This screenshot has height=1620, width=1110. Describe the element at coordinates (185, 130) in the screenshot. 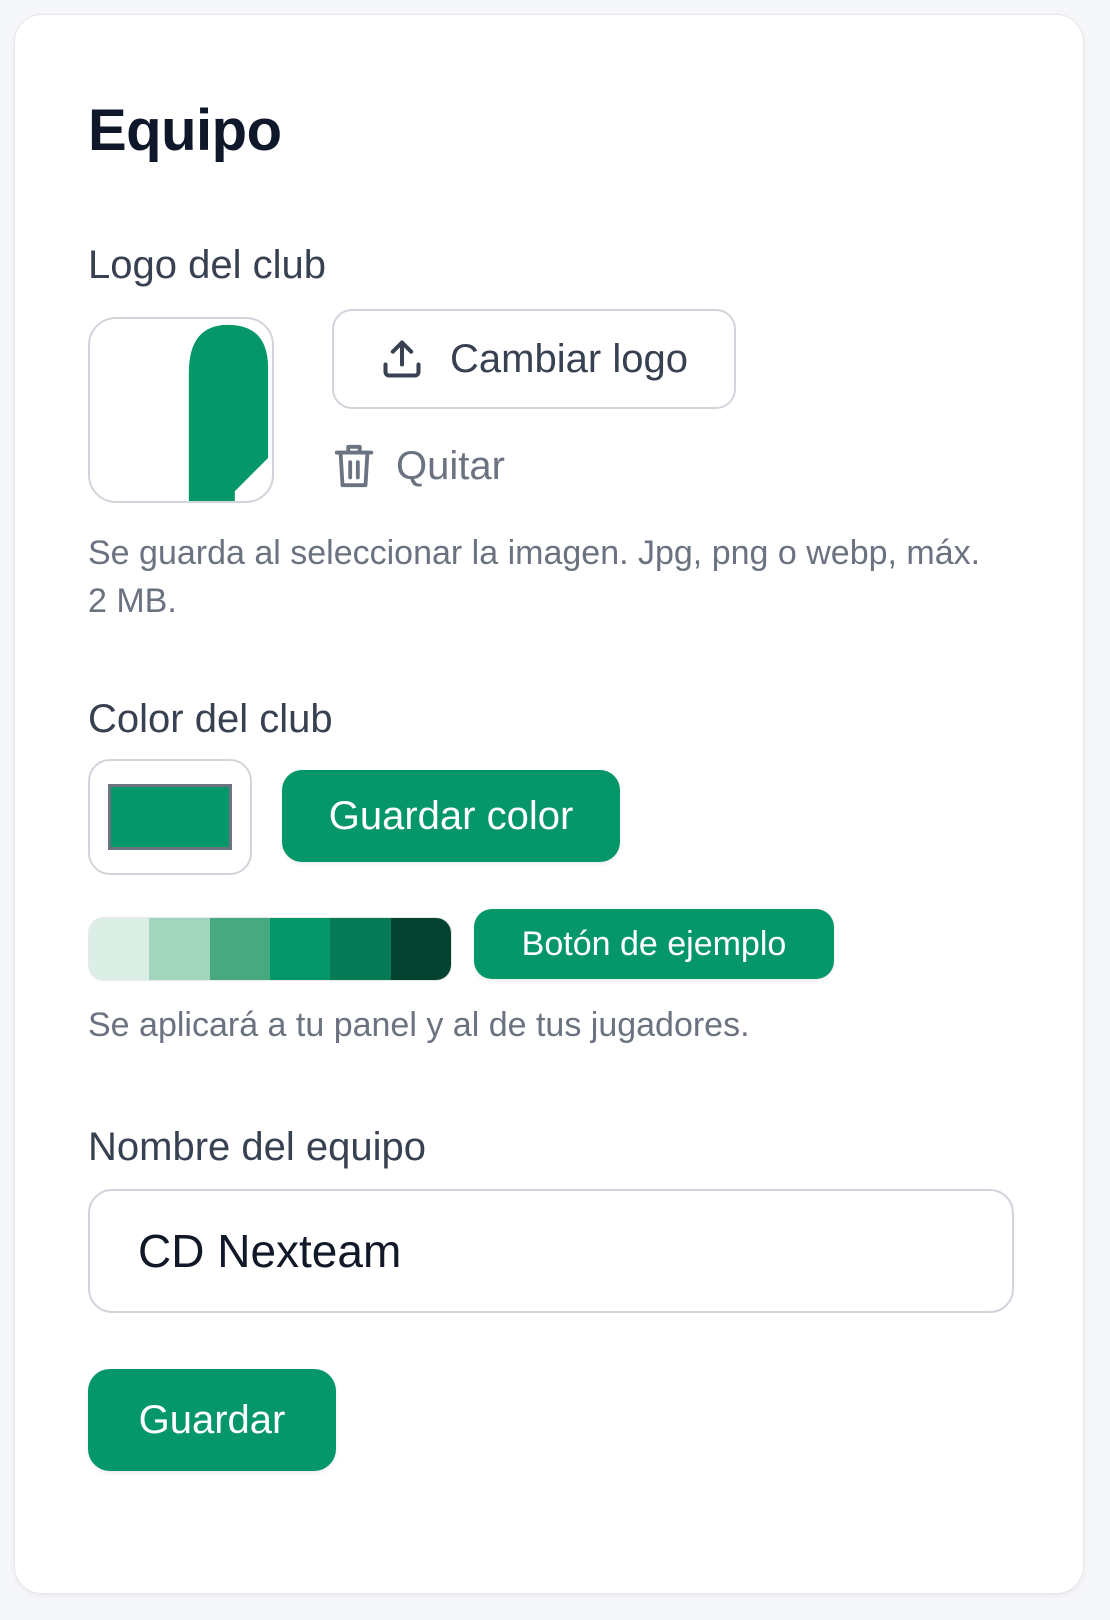

I see `page-title: Equipo` at that location.